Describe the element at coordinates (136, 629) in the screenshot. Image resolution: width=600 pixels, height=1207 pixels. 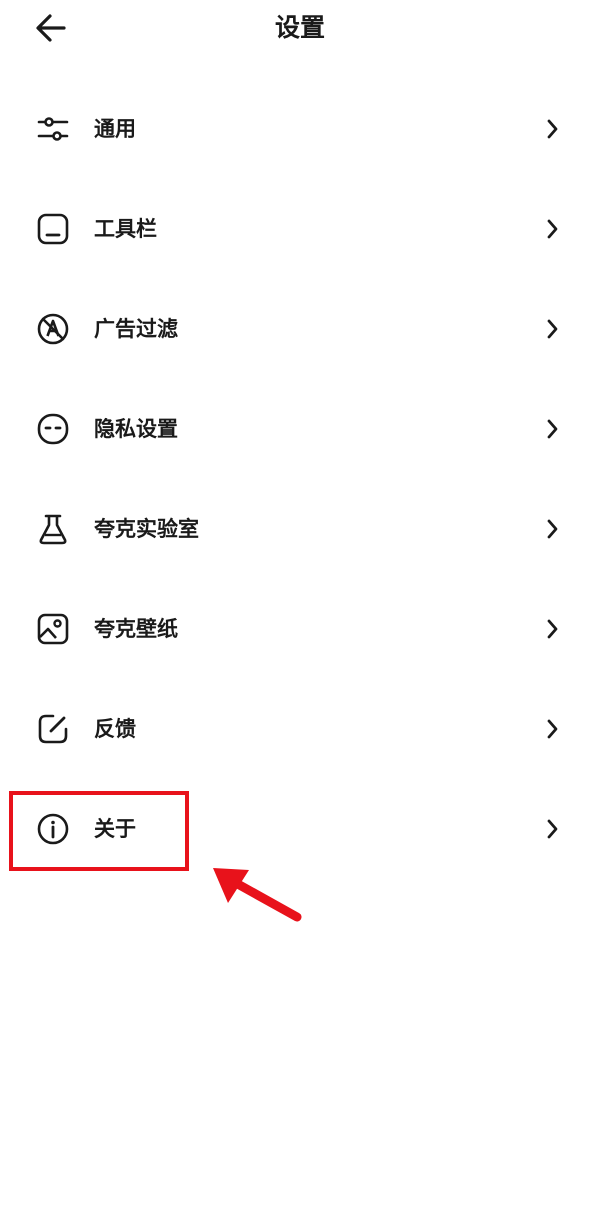
I see `menu-item-label: 夸克壁纸` at that location.